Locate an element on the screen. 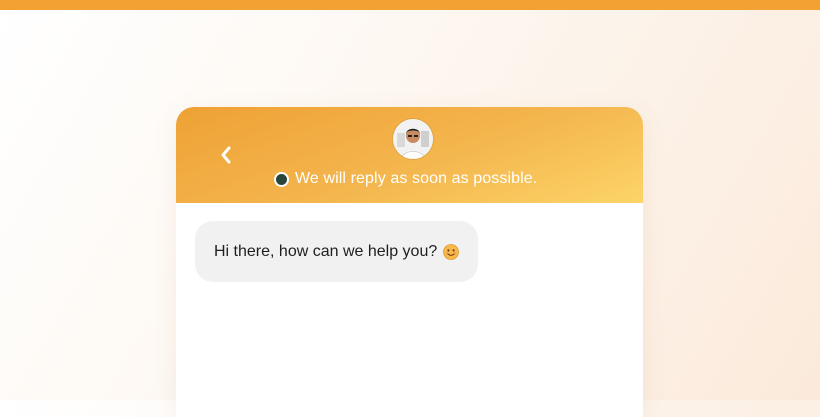  message-text: Hi there, how can we help you? is located at coordinates (326, 251).